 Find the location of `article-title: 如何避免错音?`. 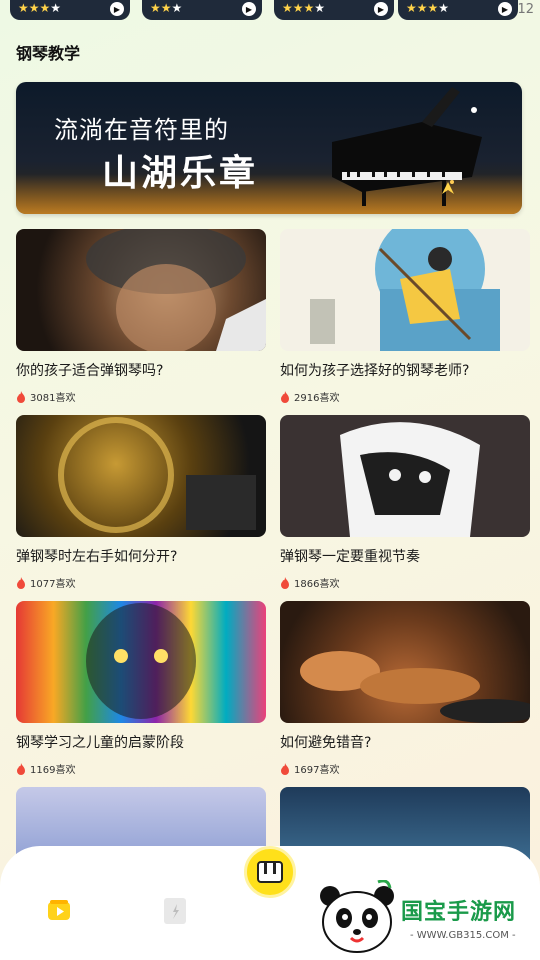

article-title: 如何避免错音? is located at coordinates (326, 743).